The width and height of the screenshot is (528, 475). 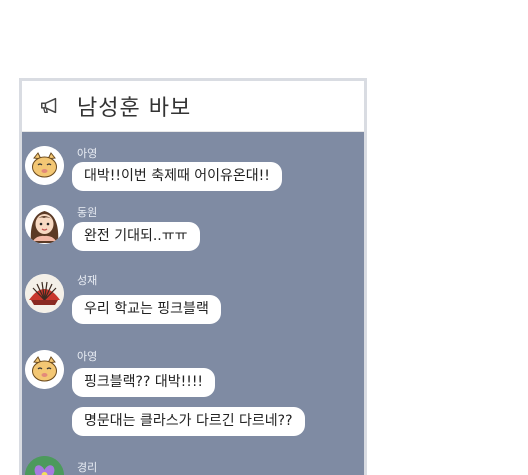 I want to click on girl-avatar, so click(x=44, y=224).